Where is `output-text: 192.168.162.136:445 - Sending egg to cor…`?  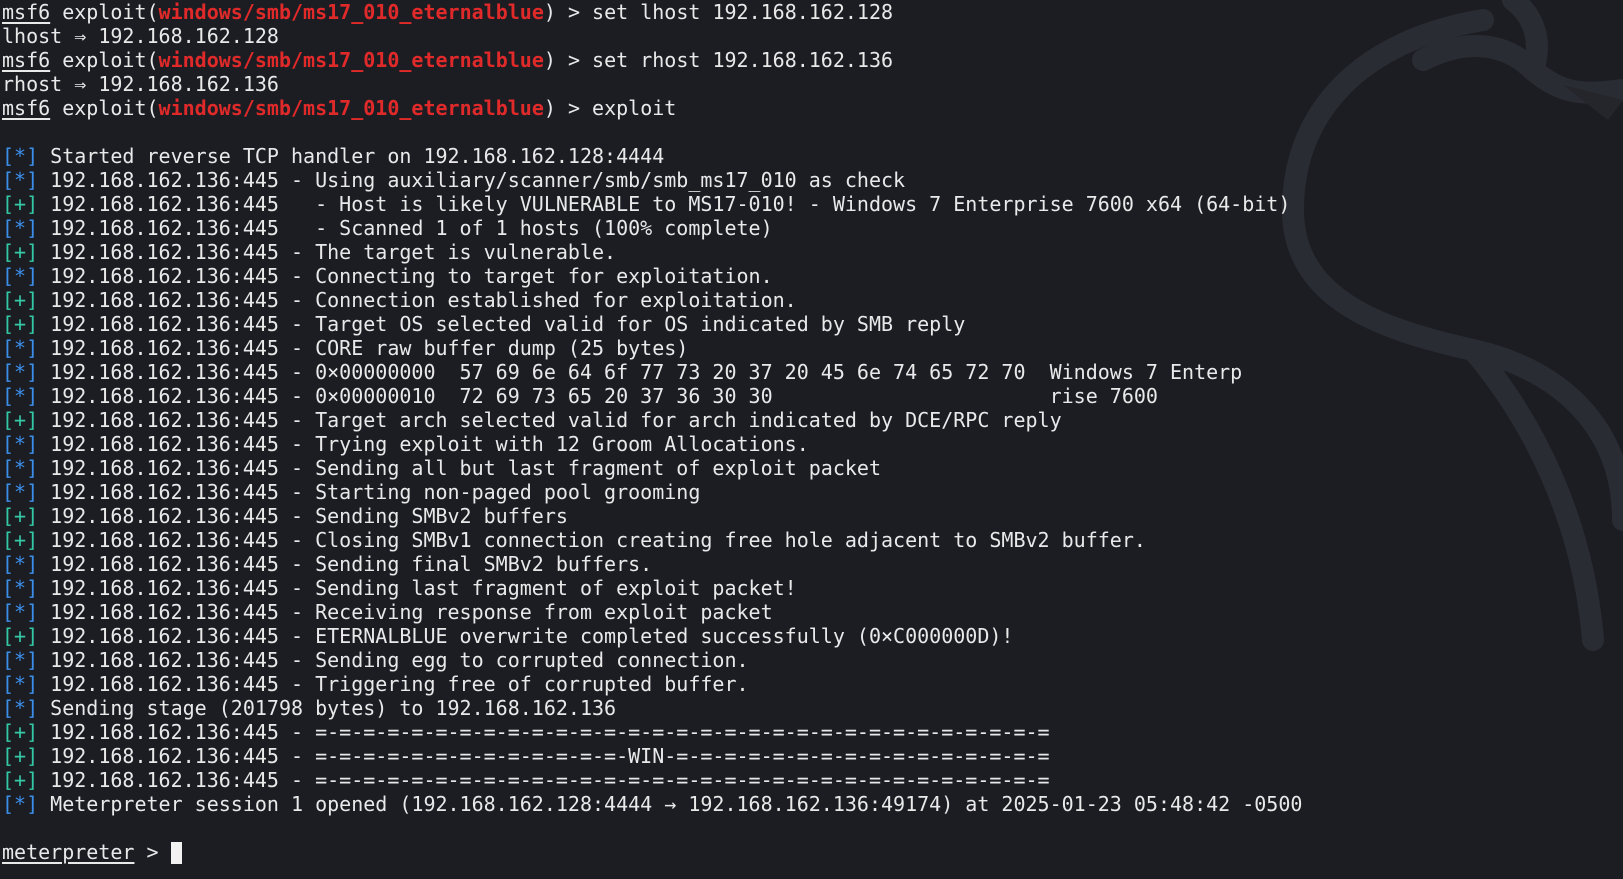 output-text: 192.168.162.136:445 - Sending egg to cor… is located at coordinates (393, 660).